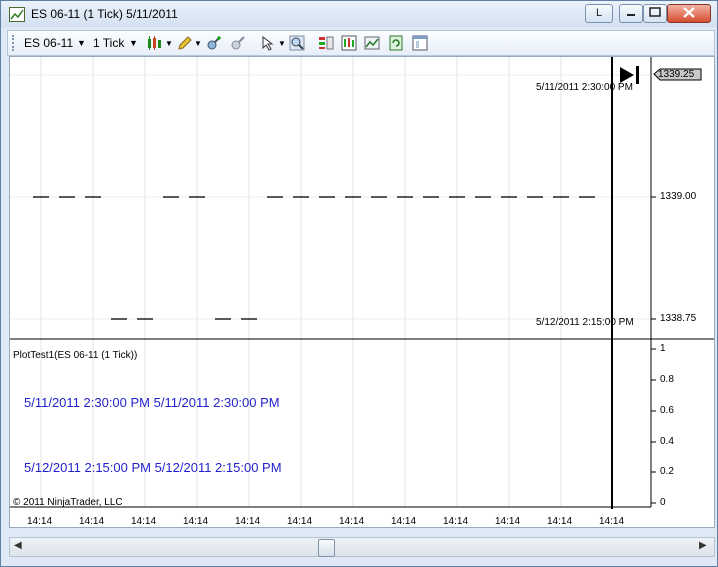 Image resolution: width=718 pixels, height=567 pixels. Describe the element at coordinates (359, 14) in the screenshot. I see `title-bar: ES 06-11 (1 Tick) 5/11/2011 L` at that location.